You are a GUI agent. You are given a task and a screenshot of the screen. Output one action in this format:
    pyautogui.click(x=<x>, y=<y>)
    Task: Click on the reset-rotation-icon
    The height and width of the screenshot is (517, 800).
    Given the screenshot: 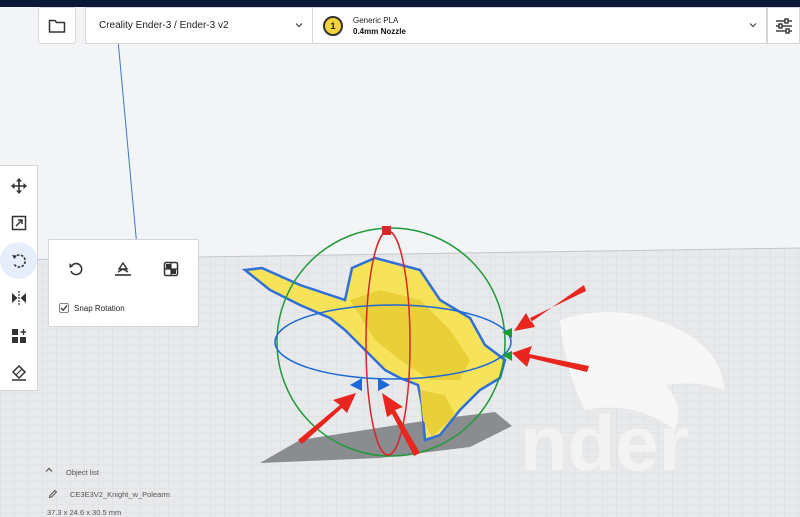 What is the action you would take?
    pyautogui.click(x=76, y=269)
    